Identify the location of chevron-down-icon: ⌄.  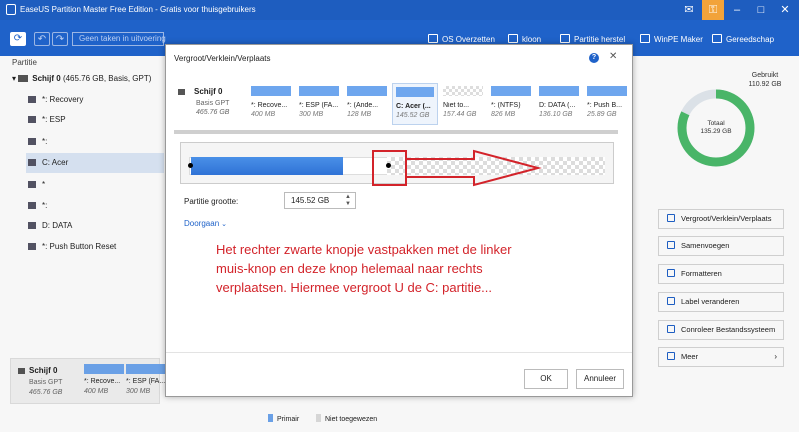
(224, 224).